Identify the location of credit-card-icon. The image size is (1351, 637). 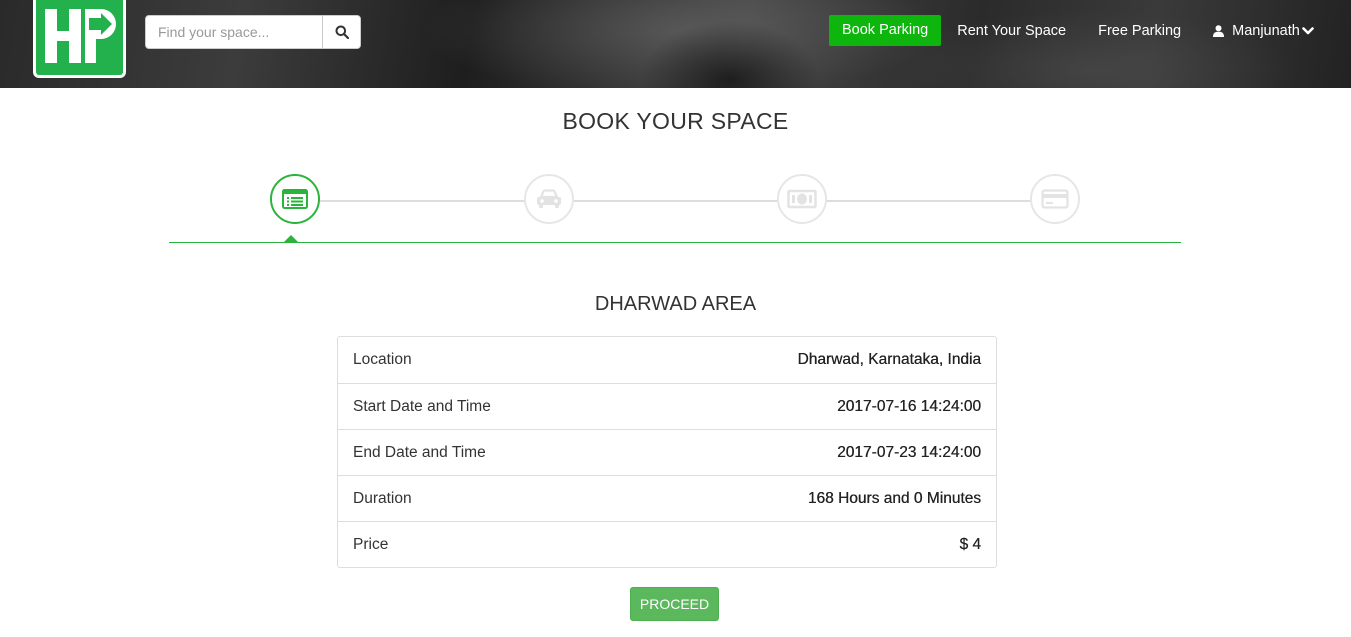
(1055, 199).